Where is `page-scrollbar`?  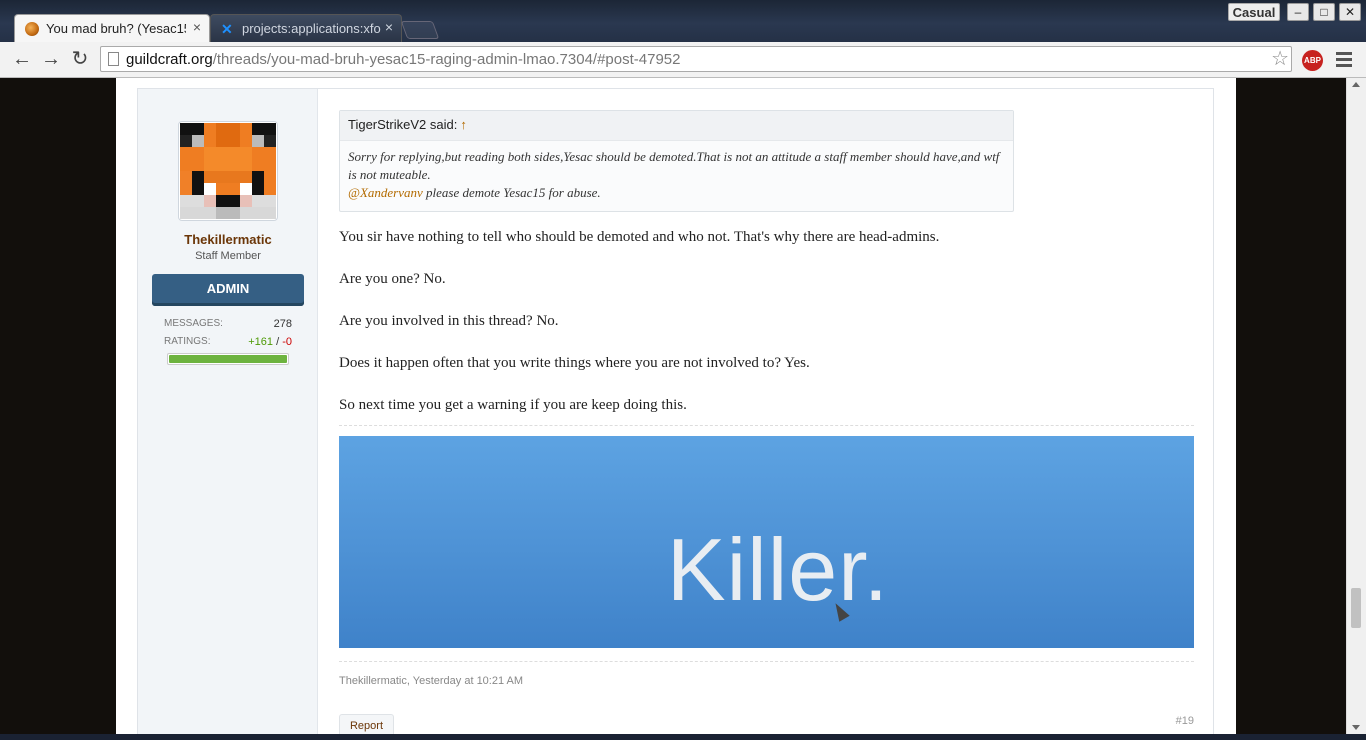 page-scrollbar is located at coordinates (1356, 406).